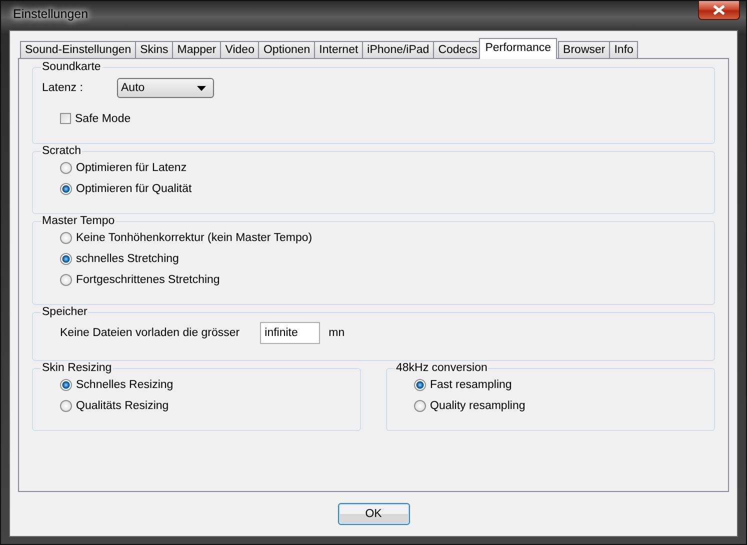 This screenshot has height=545, width=747. I want to click on field-label: Keine Dateien vorladen die grösser, so click(150, 333).